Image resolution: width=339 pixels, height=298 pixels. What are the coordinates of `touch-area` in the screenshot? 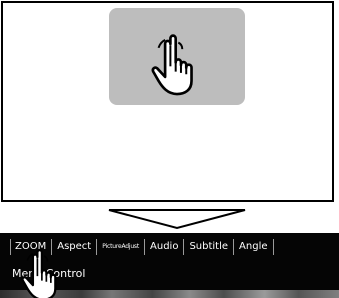 It's located at (177, 56).